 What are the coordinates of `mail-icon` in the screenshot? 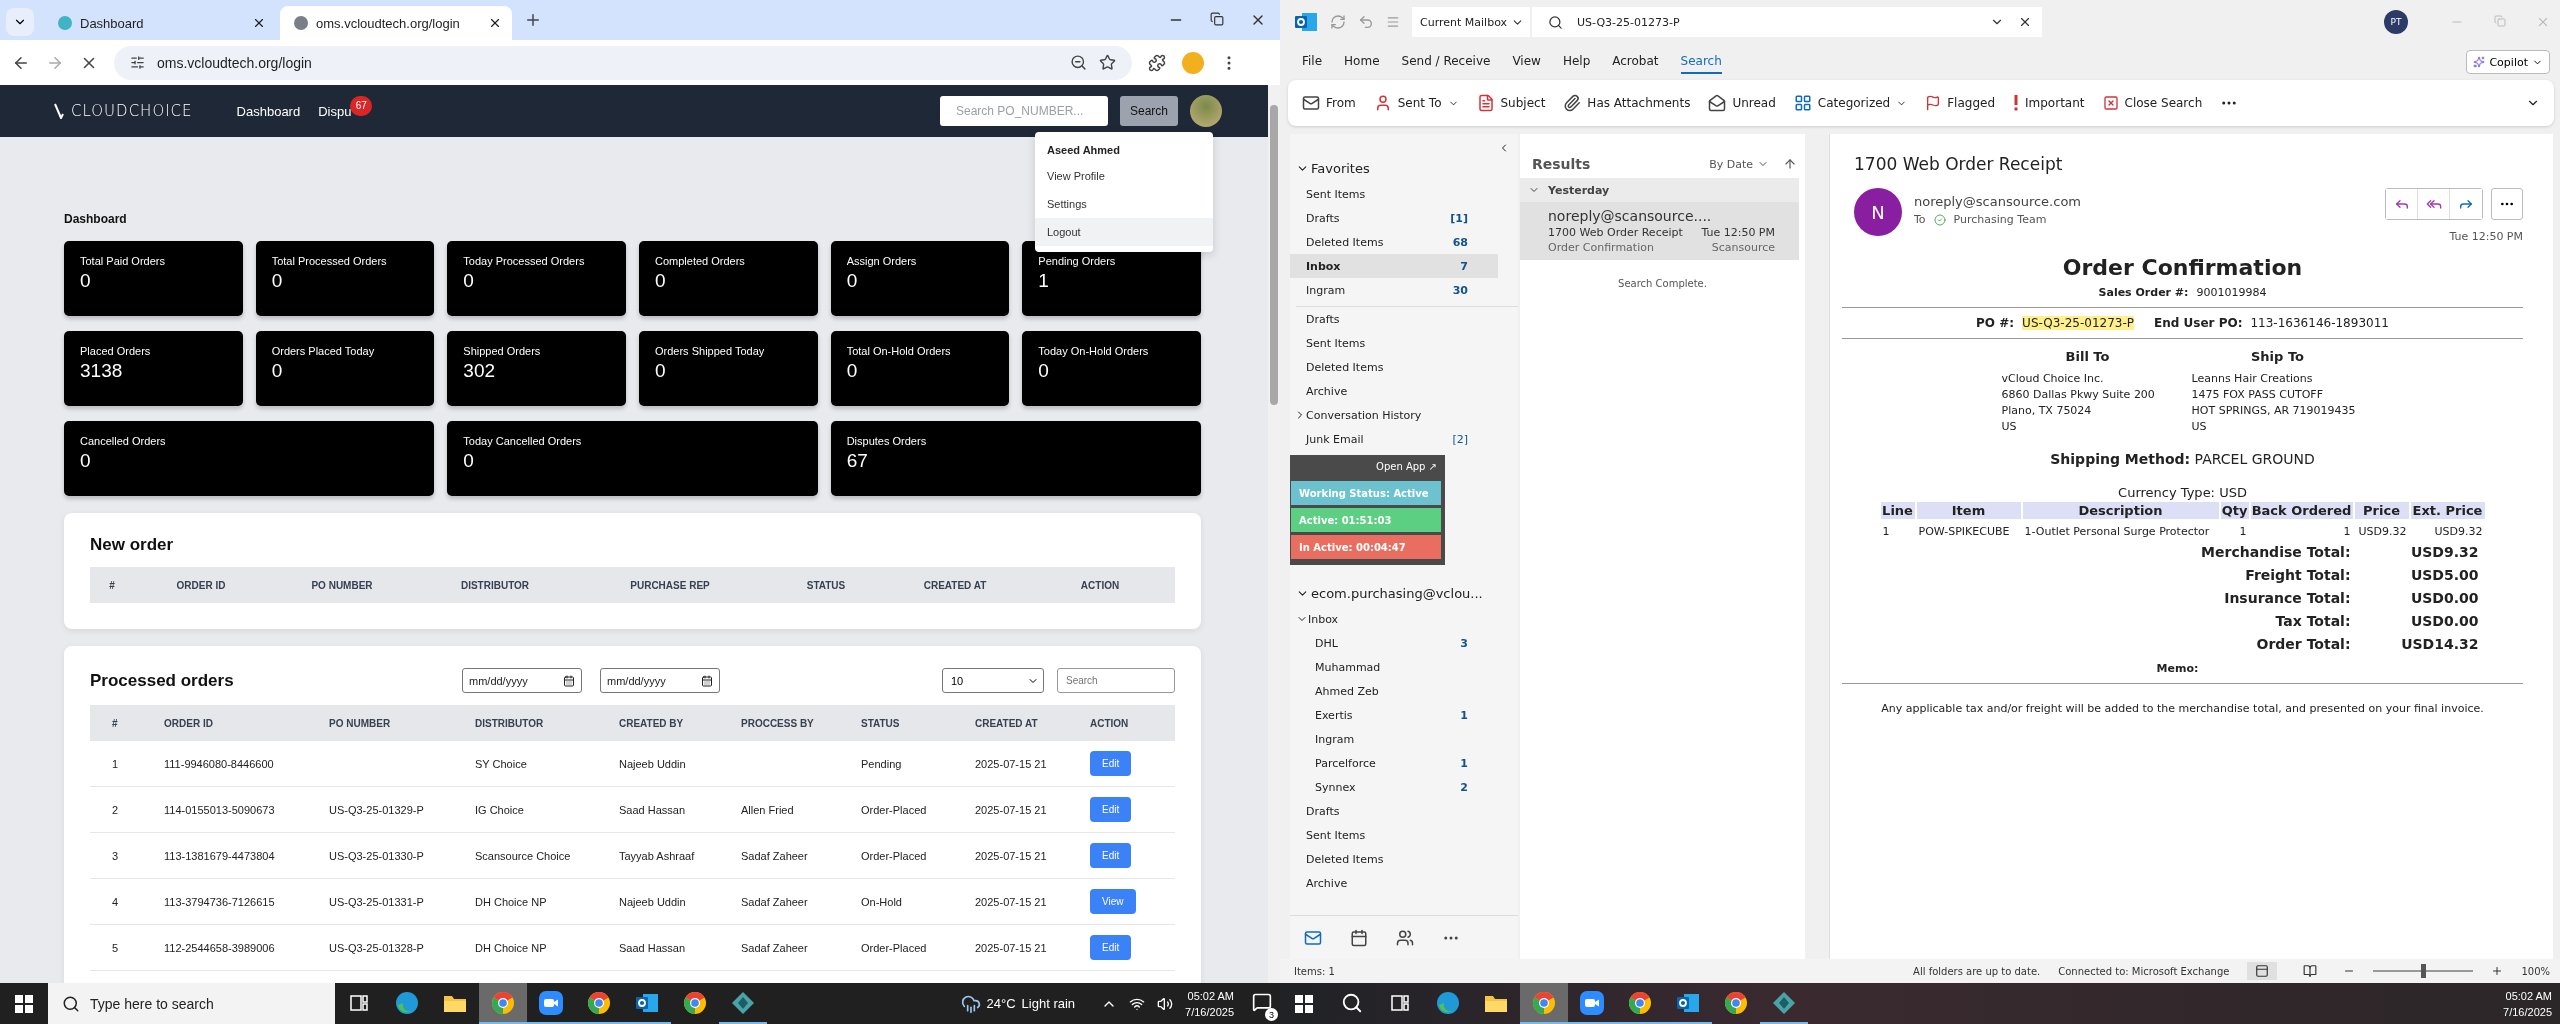 It's located at (1313, 937).